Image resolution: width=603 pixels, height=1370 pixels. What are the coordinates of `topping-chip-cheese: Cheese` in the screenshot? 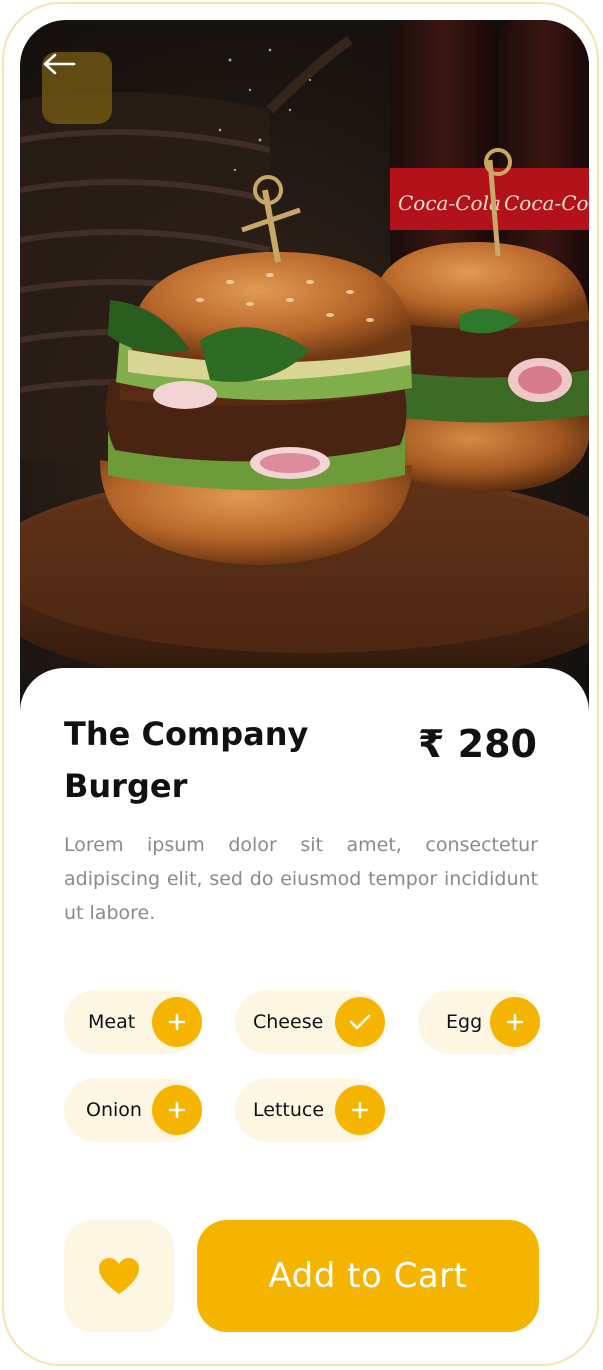 It's located at (310, 1022).